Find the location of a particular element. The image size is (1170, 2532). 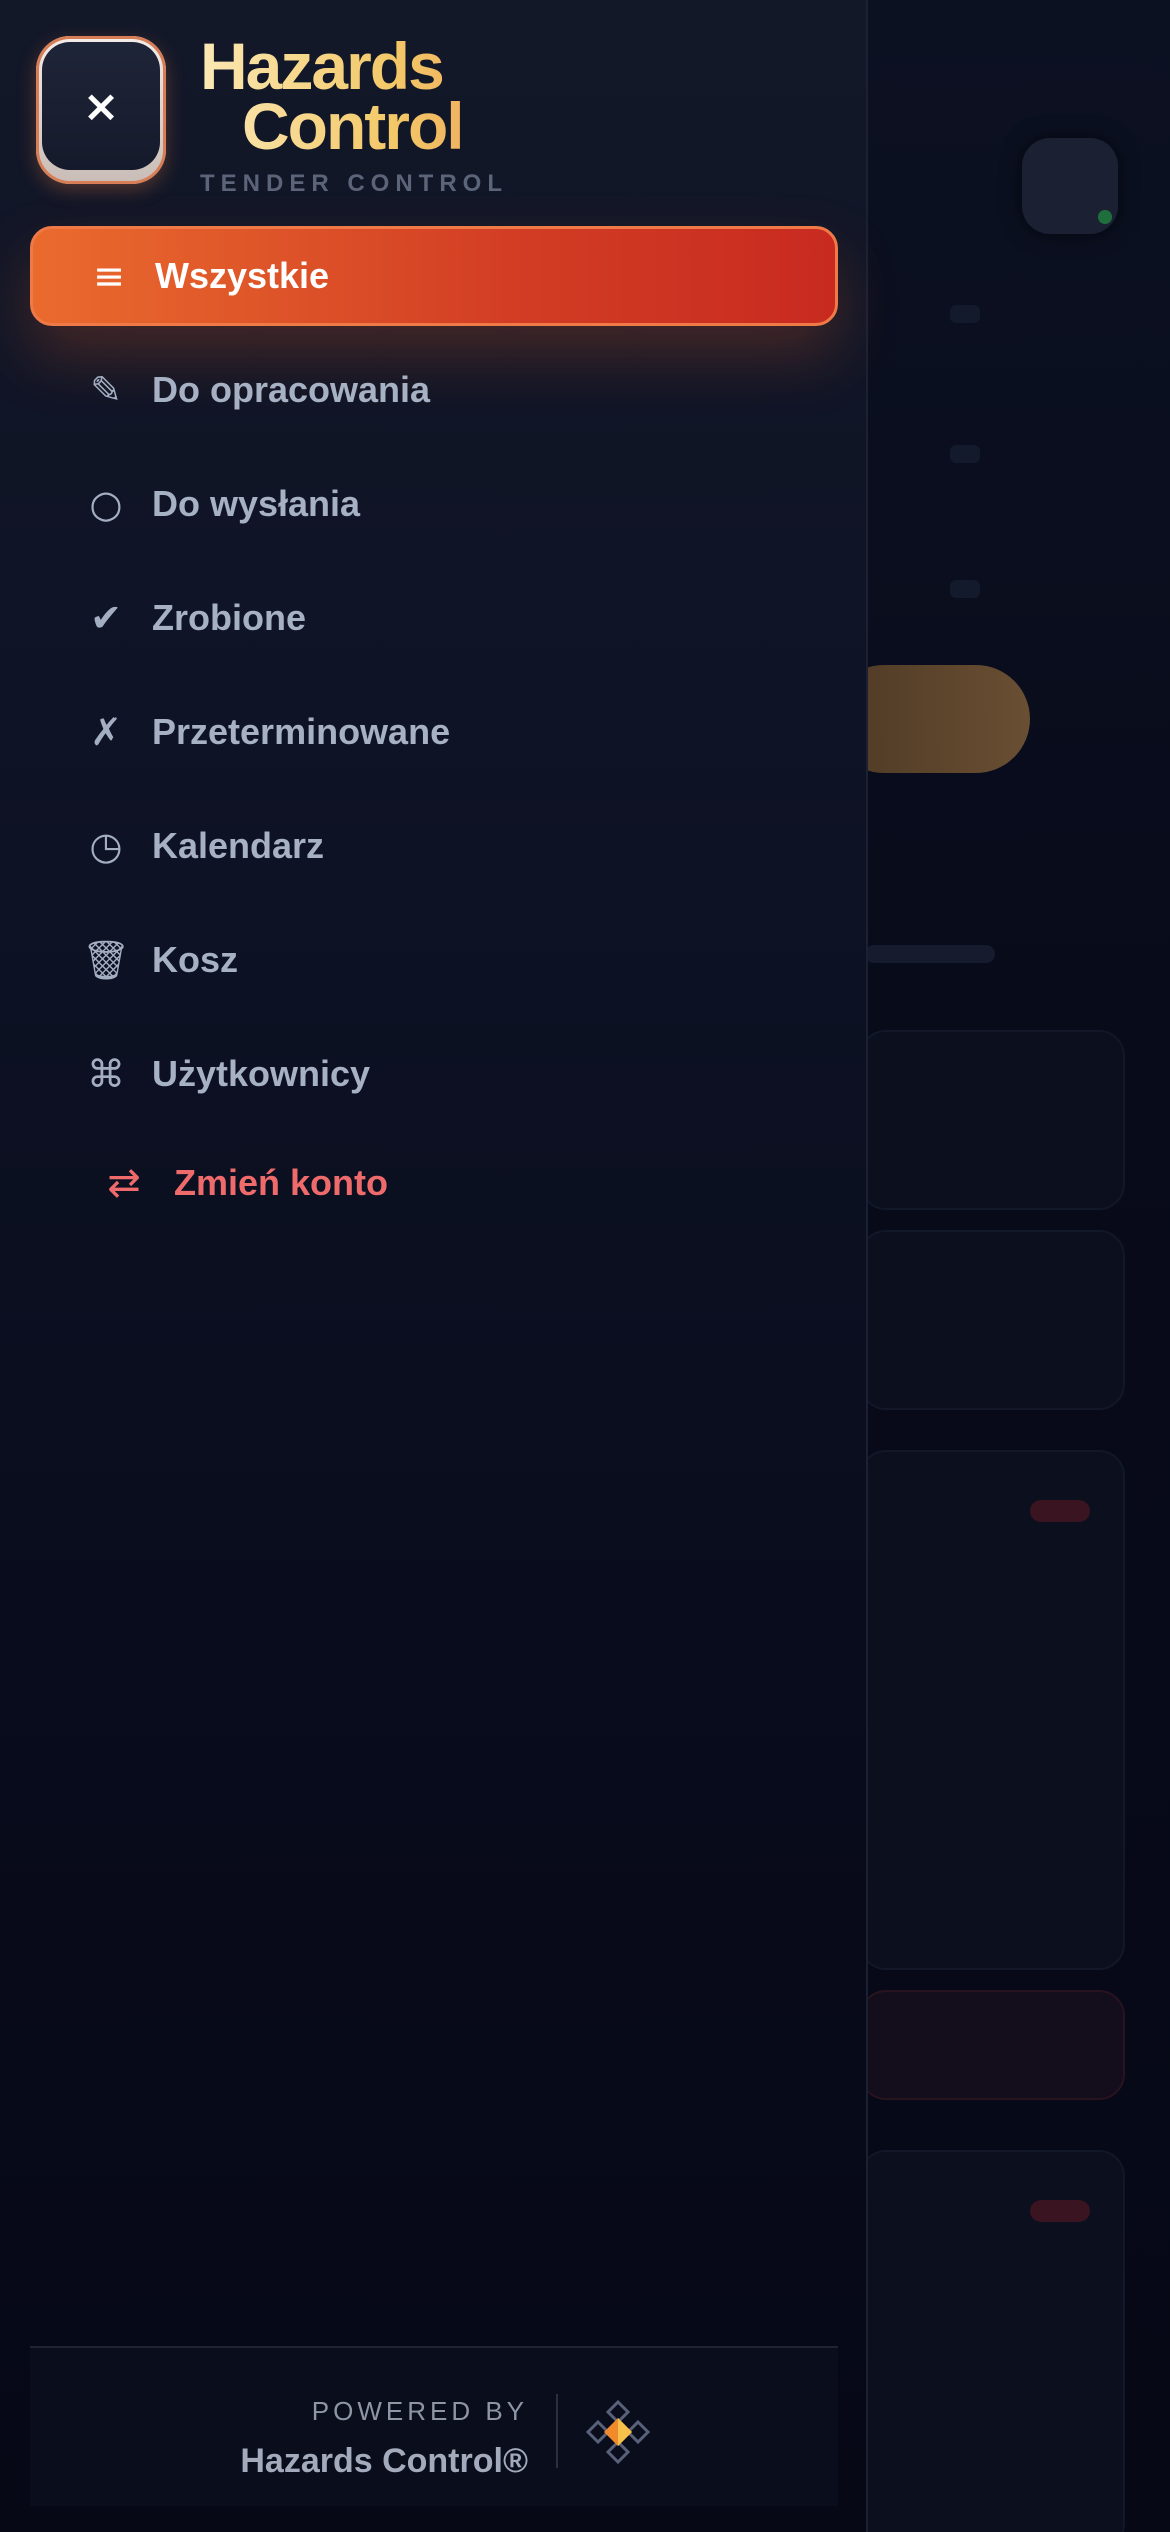

background-text is located at coordinates (930, 954).